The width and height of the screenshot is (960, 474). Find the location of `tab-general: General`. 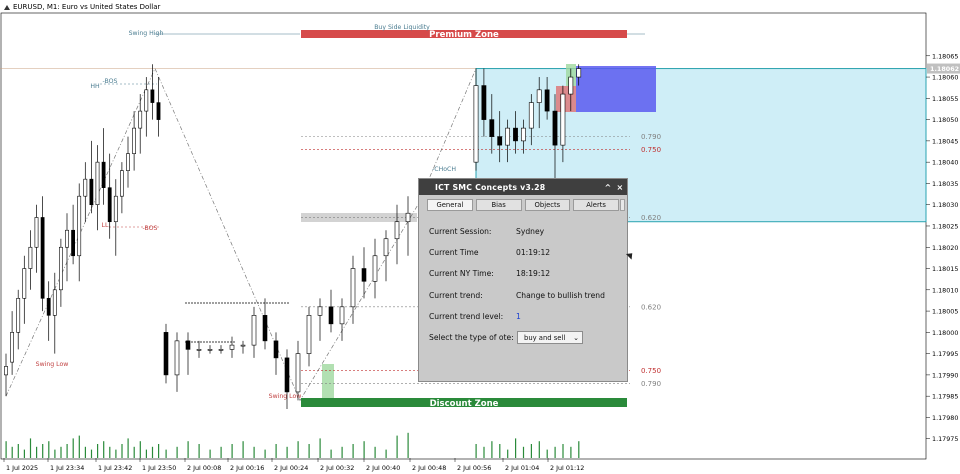

tab-general: General is located at coordinates (450, 205).